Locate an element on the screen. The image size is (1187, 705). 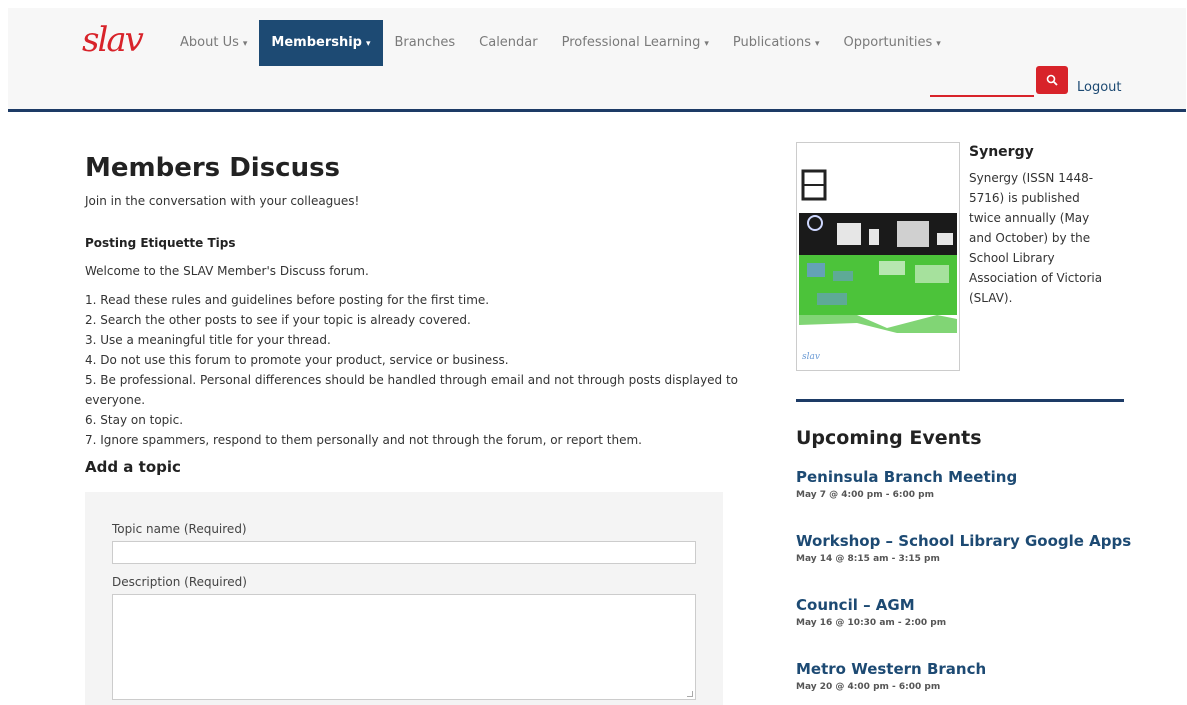
slav-logo: slav is located at coordinates (117, 40).